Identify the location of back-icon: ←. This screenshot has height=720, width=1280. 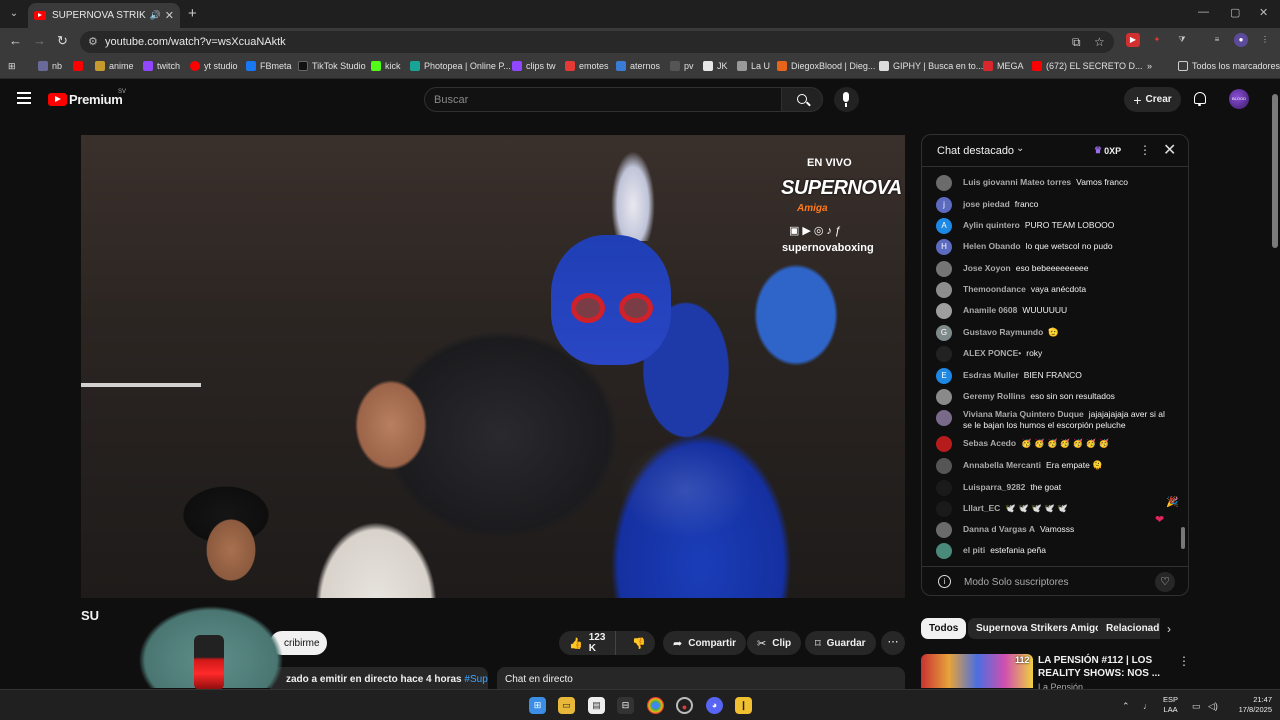
(15, 40).